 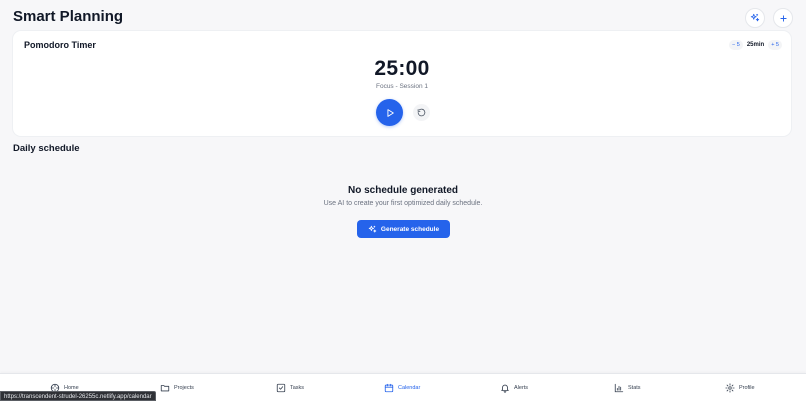 I want to click on play-button, so click(x=389, y=112).